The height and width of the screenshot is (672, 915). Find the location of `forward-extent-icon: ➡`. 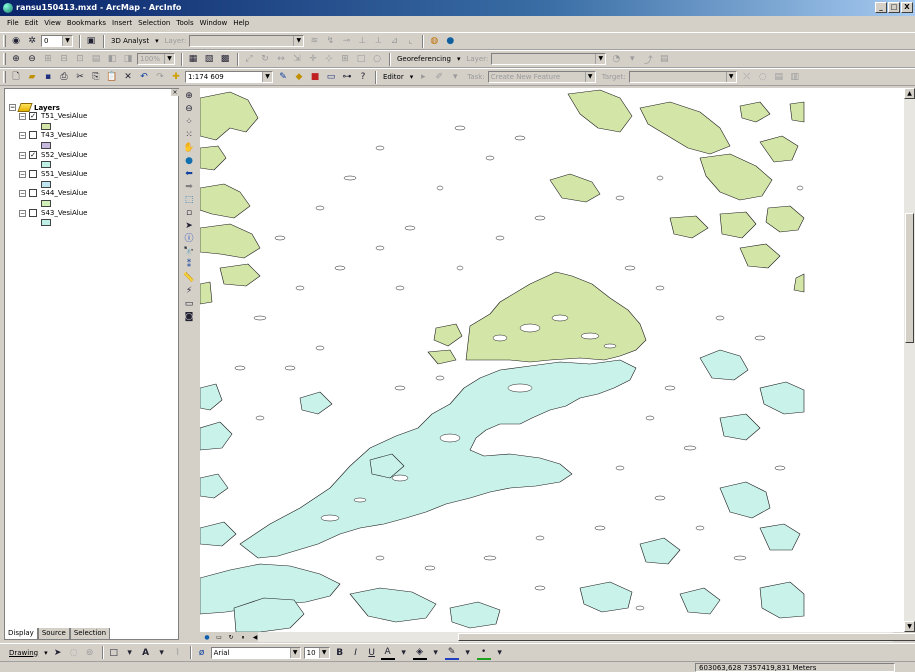

forward-extent-icon: ➡ is located at coordinates (189, 187).